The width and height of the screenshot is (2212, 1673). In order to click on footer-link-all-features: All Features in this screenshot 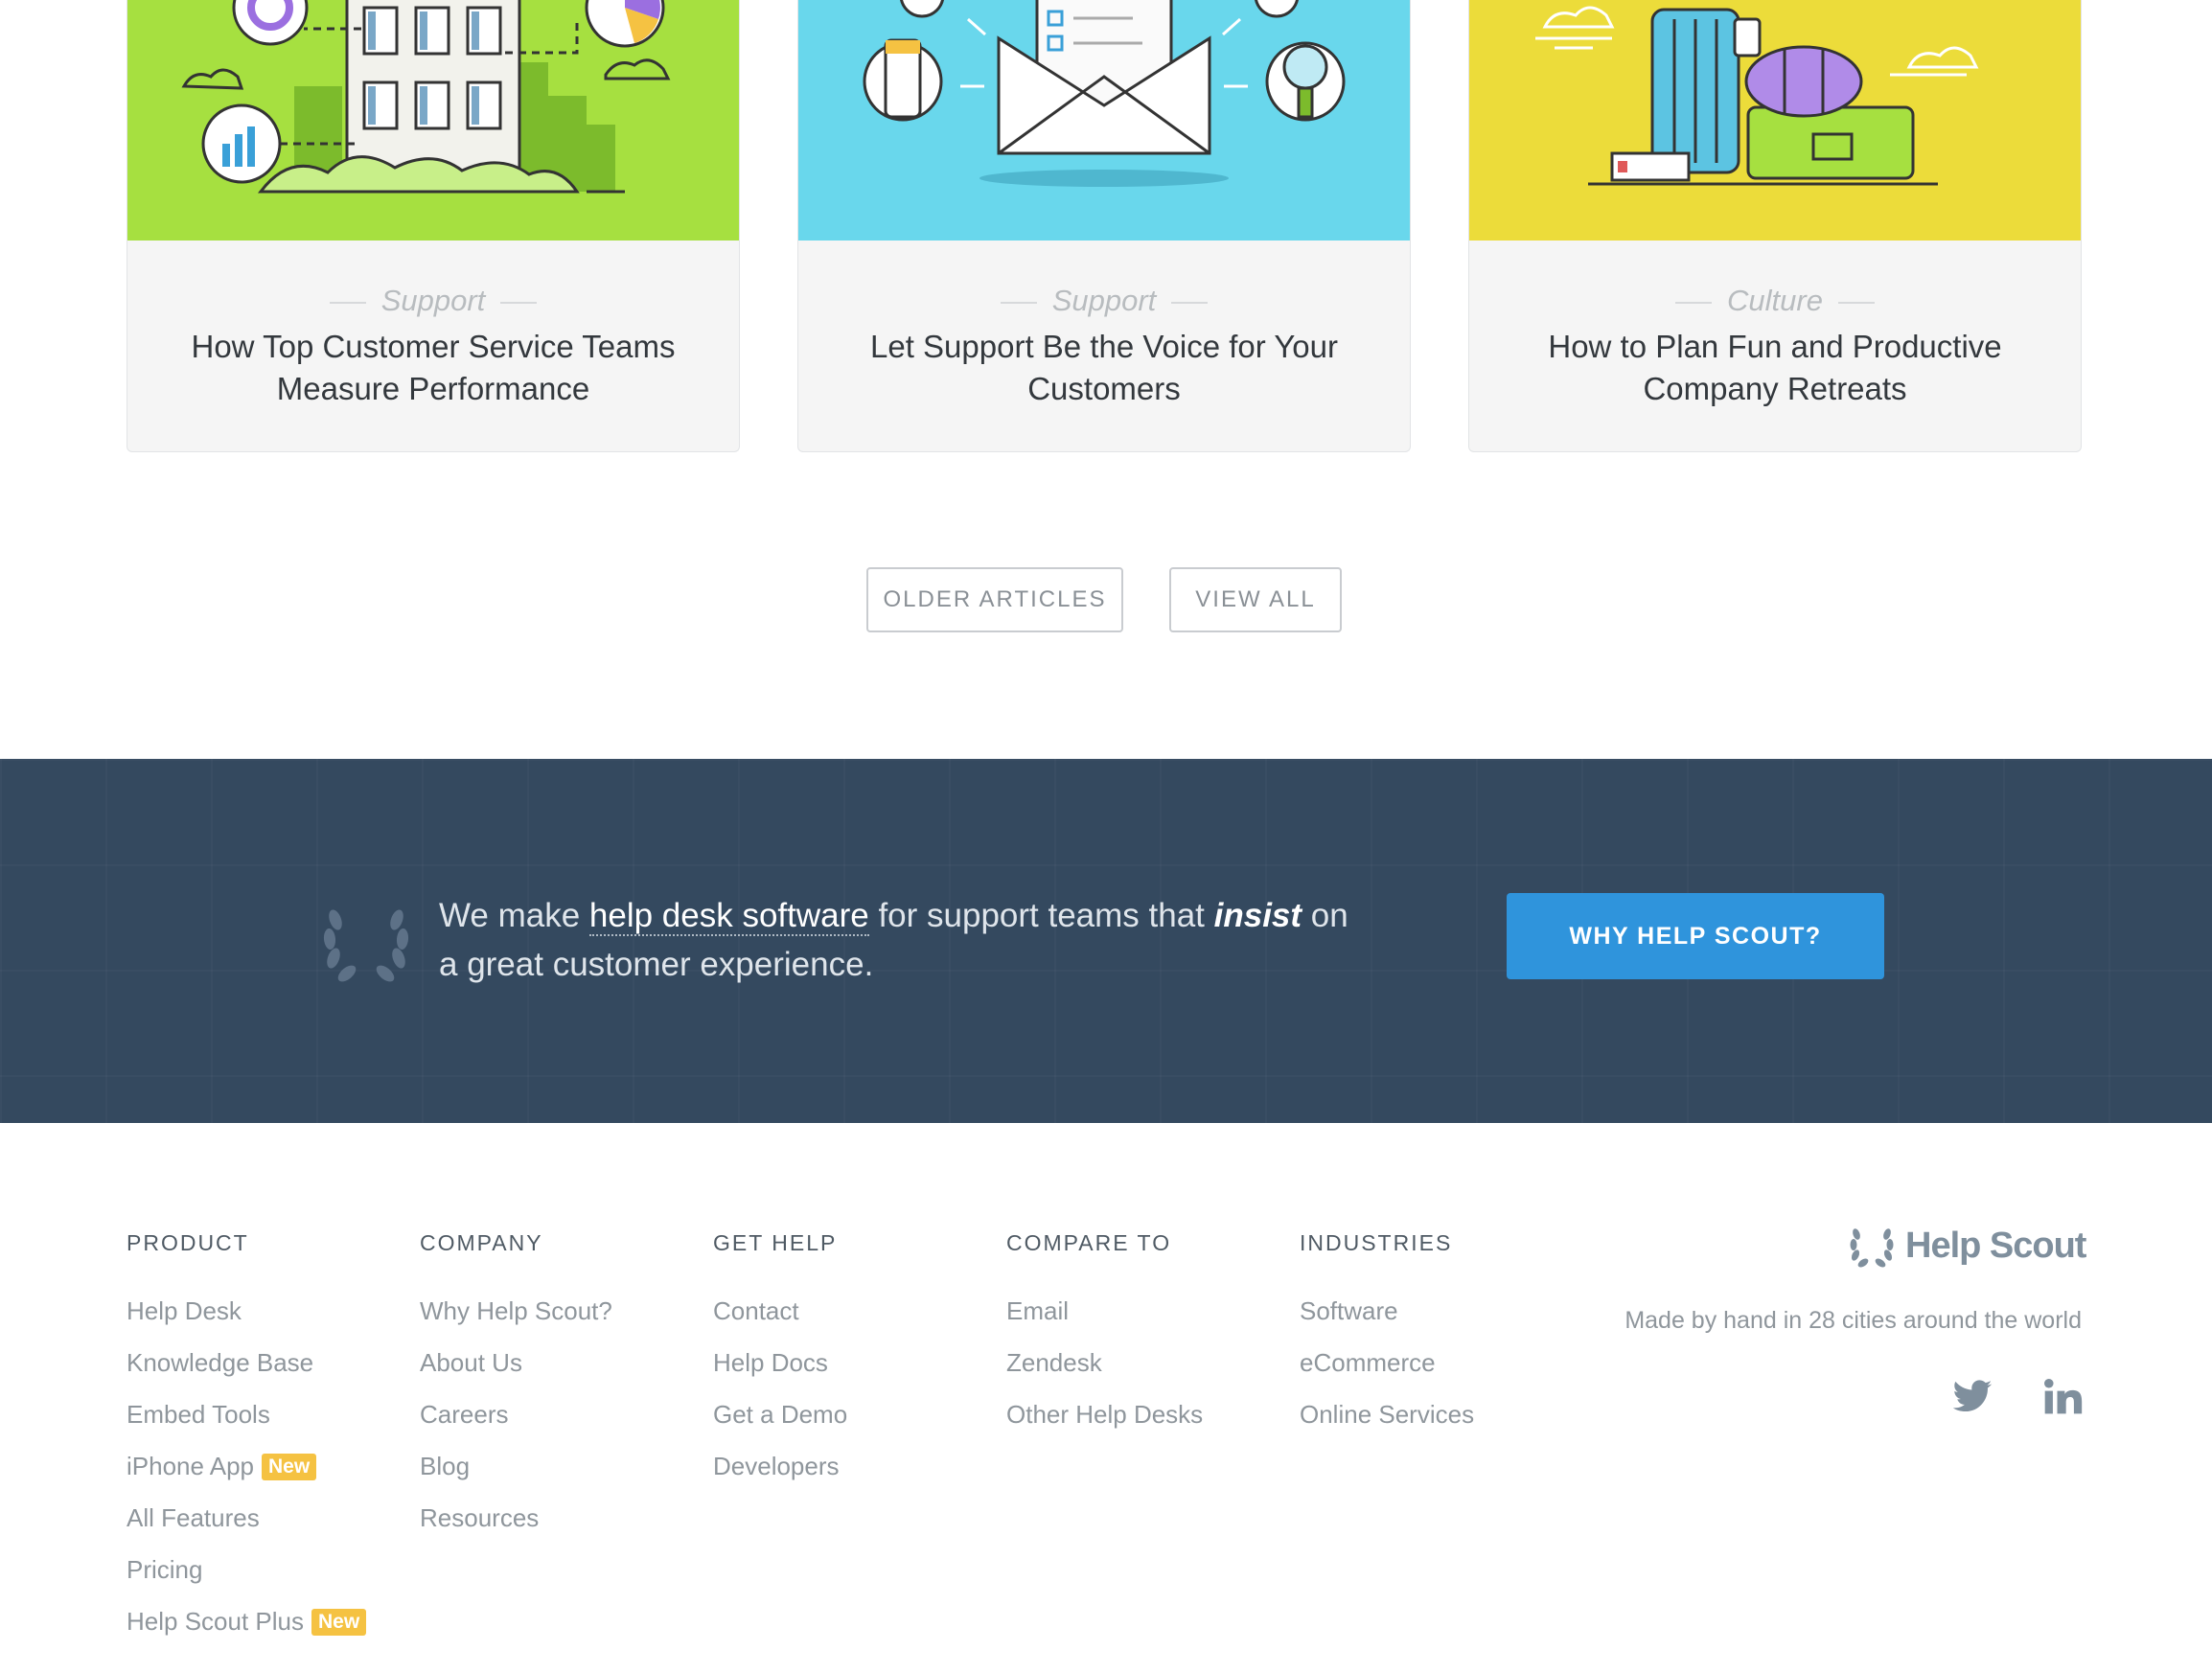, I will do `click(270, 1526)`.